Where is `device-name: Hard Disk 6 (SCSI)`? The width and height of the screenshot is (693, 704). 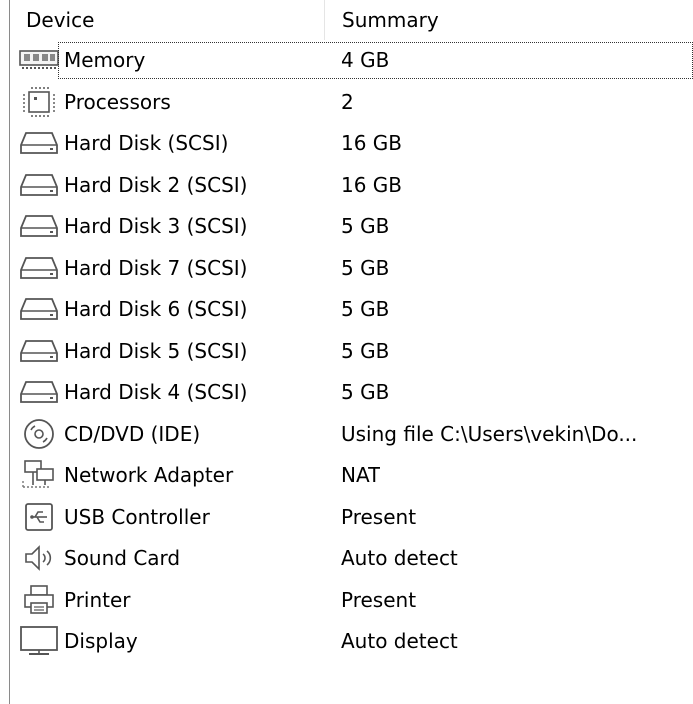
device-name: Hard Disk 6 (SCSI) is located at coordinates (156, 309).